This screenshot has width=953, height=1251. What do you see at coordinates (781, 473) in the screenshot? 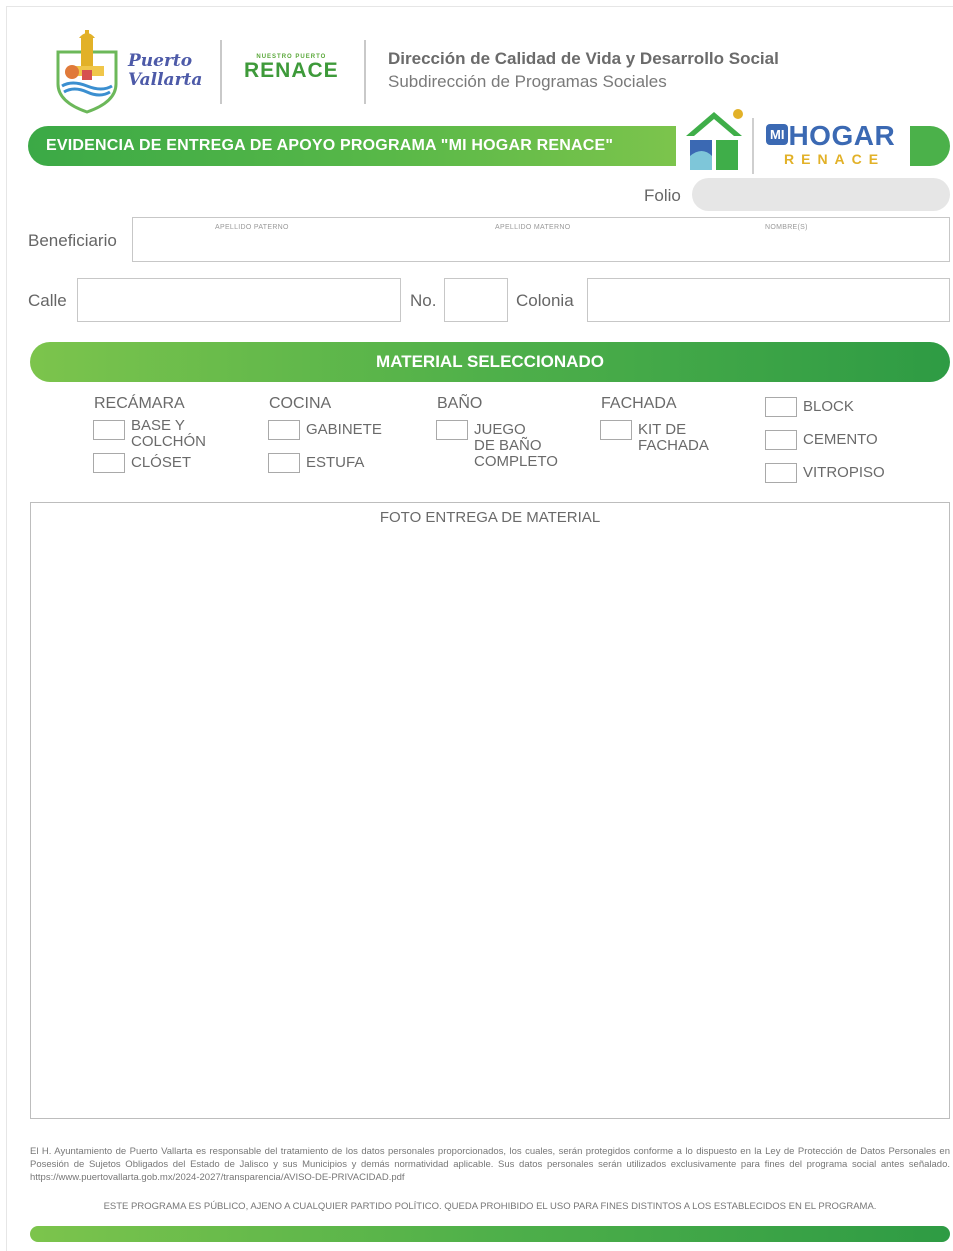
I see `vitropiso-checkbox` at bounding box center [781, 473].